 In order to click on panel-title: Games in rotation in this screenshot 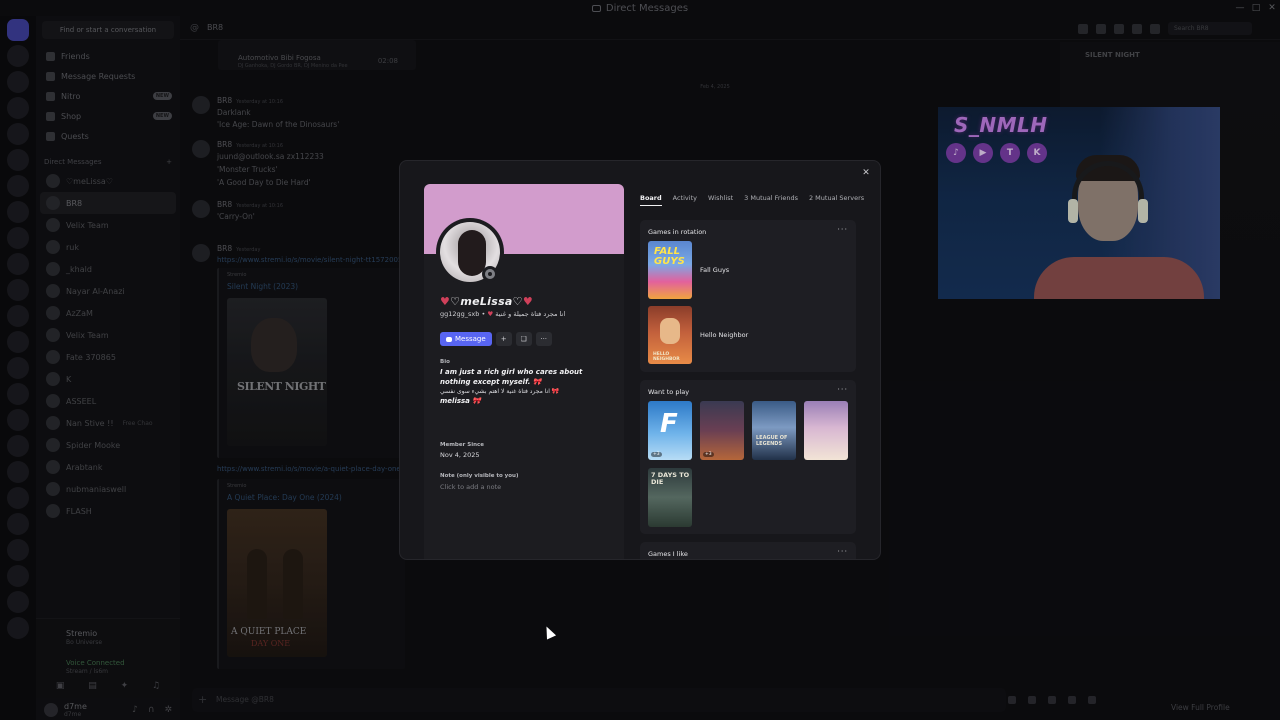, I will do `click(677, 232)`.